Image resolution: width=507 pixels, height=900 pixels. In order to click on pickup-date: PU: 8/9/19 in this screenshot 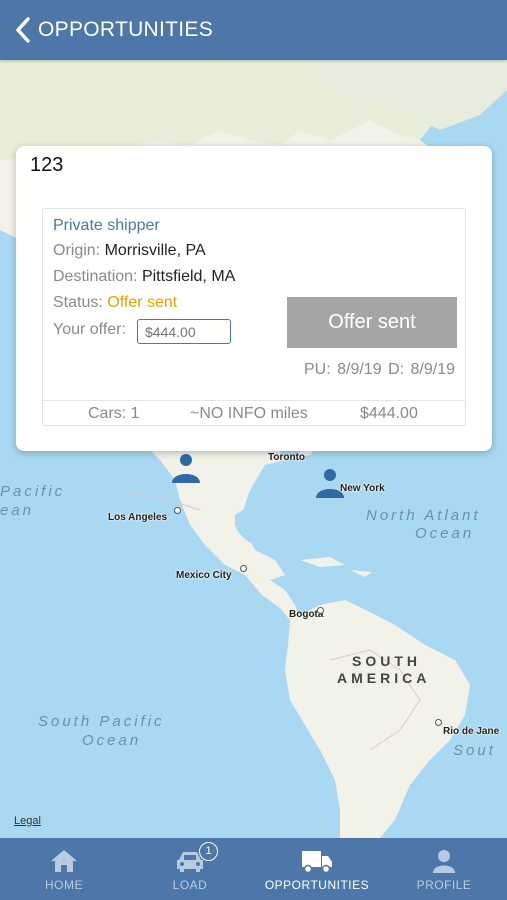, I will do `click(343, 369)`.